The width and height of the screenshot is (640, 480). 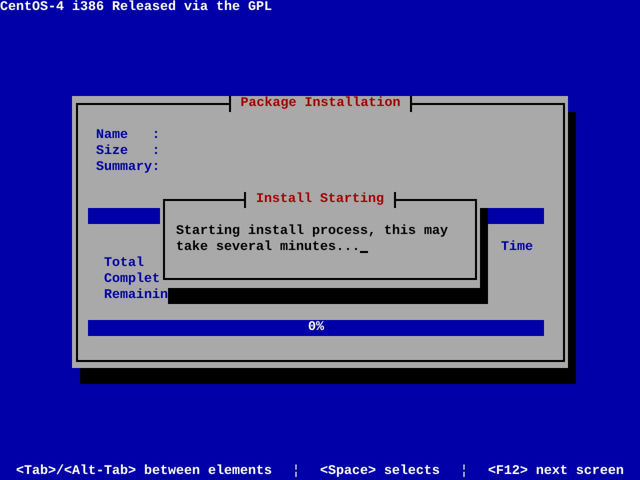 What do you see at coordinates (144, 472) in the screenshot?
I see `help-hint: <Tab>/<Alt-Tab> between elements` at bounding box center [144, 472].